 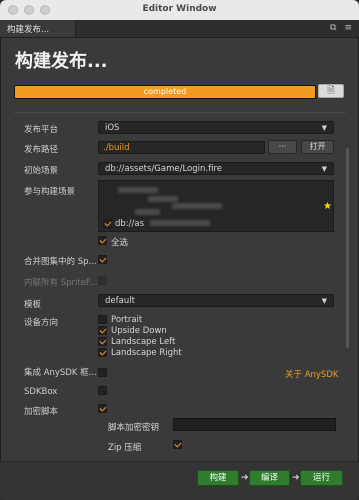 I want to click on window-title: Editor Window, so click(x=179, y=9).